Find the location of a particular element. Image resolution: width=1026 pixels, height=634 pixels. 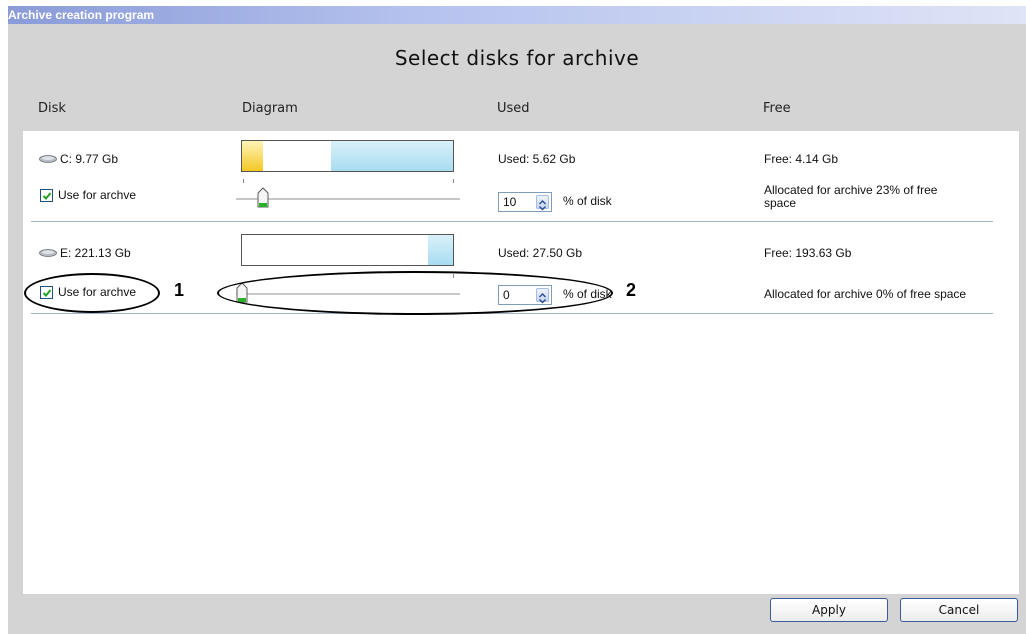

percent-spinbox: 10 is located at coordinates (525, 202).